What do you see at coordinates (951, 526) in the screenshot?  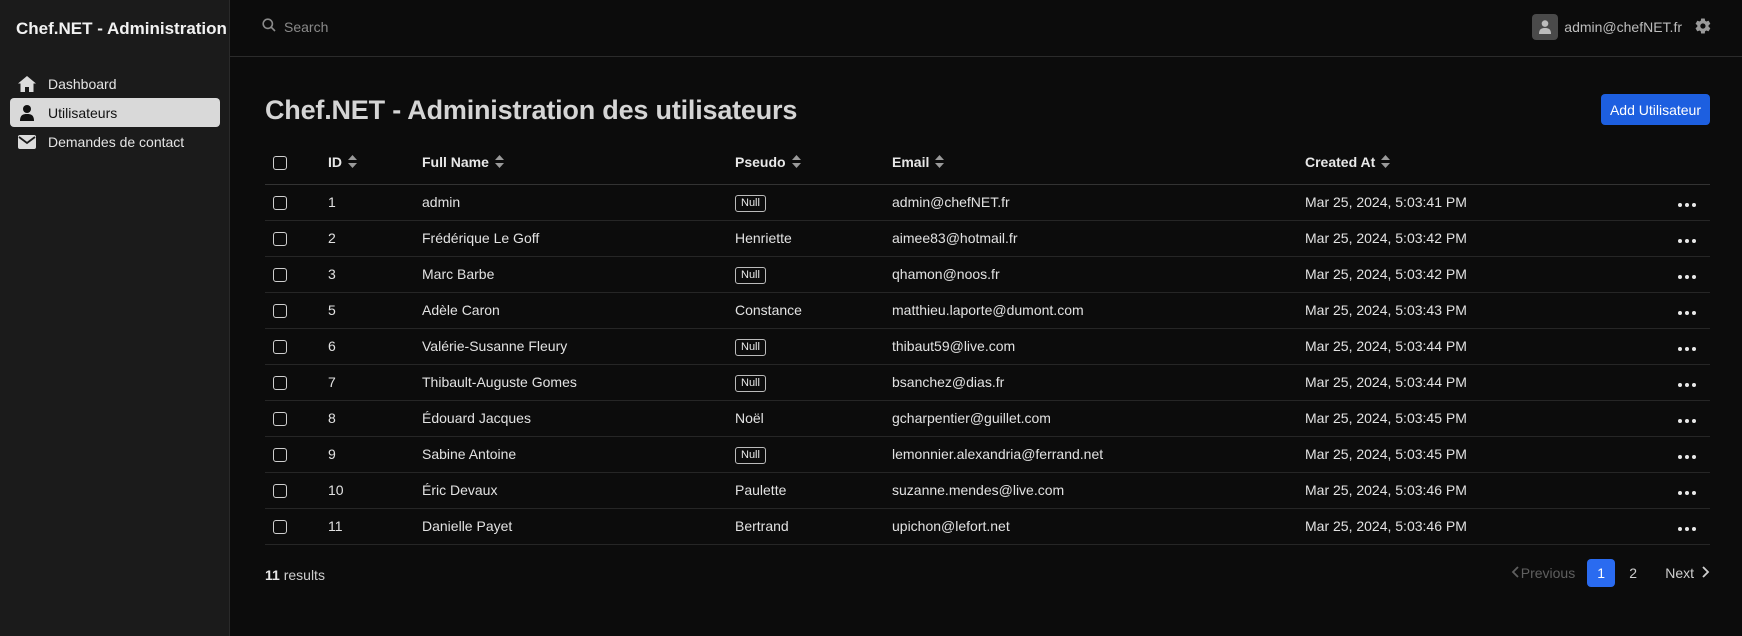 I see `cell-email: upichon@lefort.net` at bounding box center [951, 526].